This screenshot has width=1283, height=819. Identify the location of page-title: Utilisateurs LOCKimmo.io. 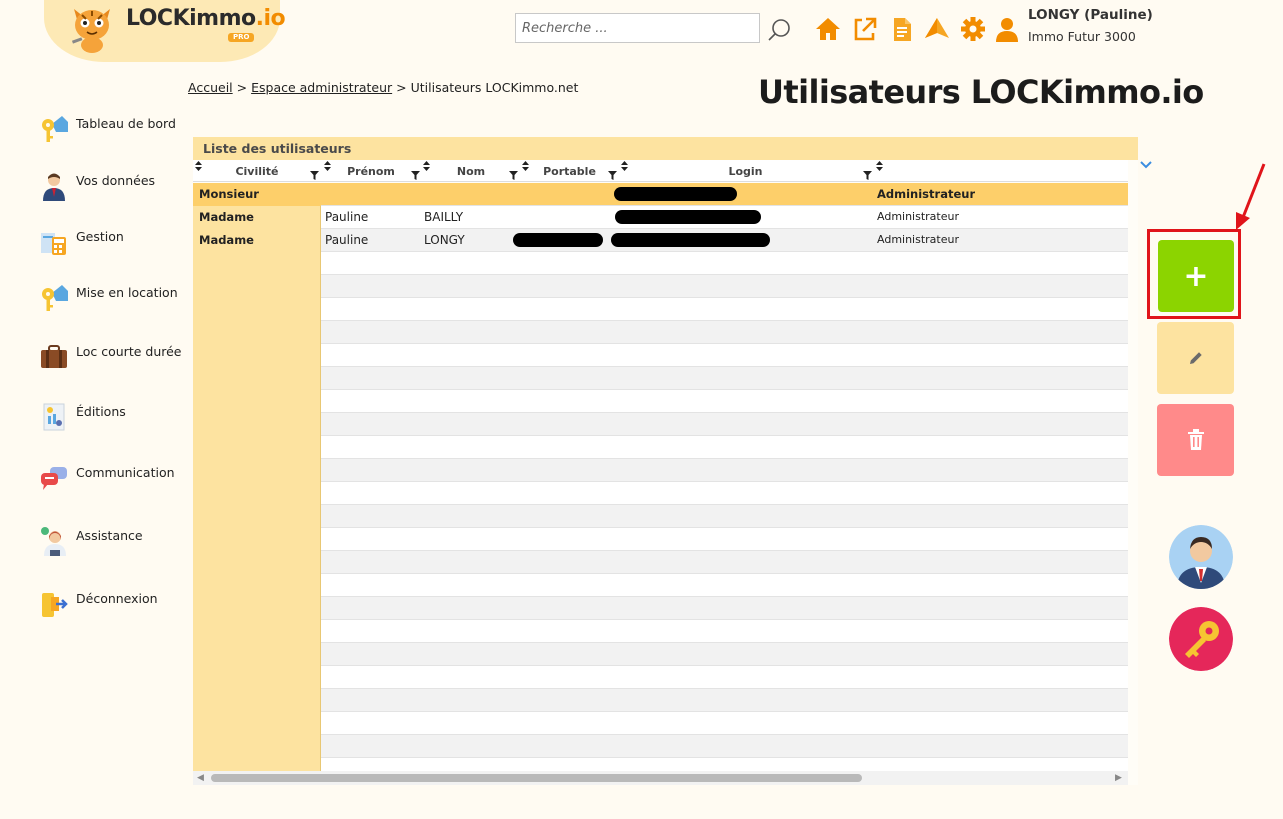
(981, 92).